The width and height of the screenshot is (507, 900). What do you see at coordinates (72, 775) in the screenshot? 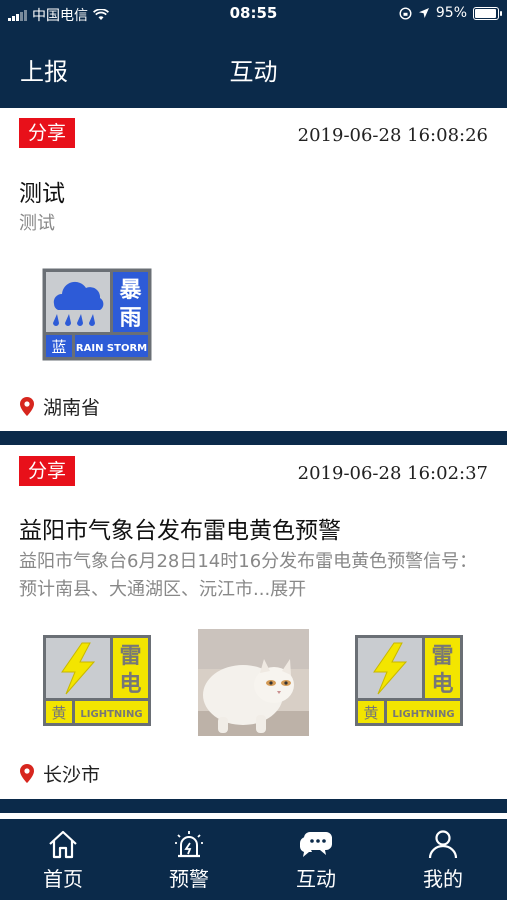
I see `location-name: 长沙市` at bounding box center [72, 775].